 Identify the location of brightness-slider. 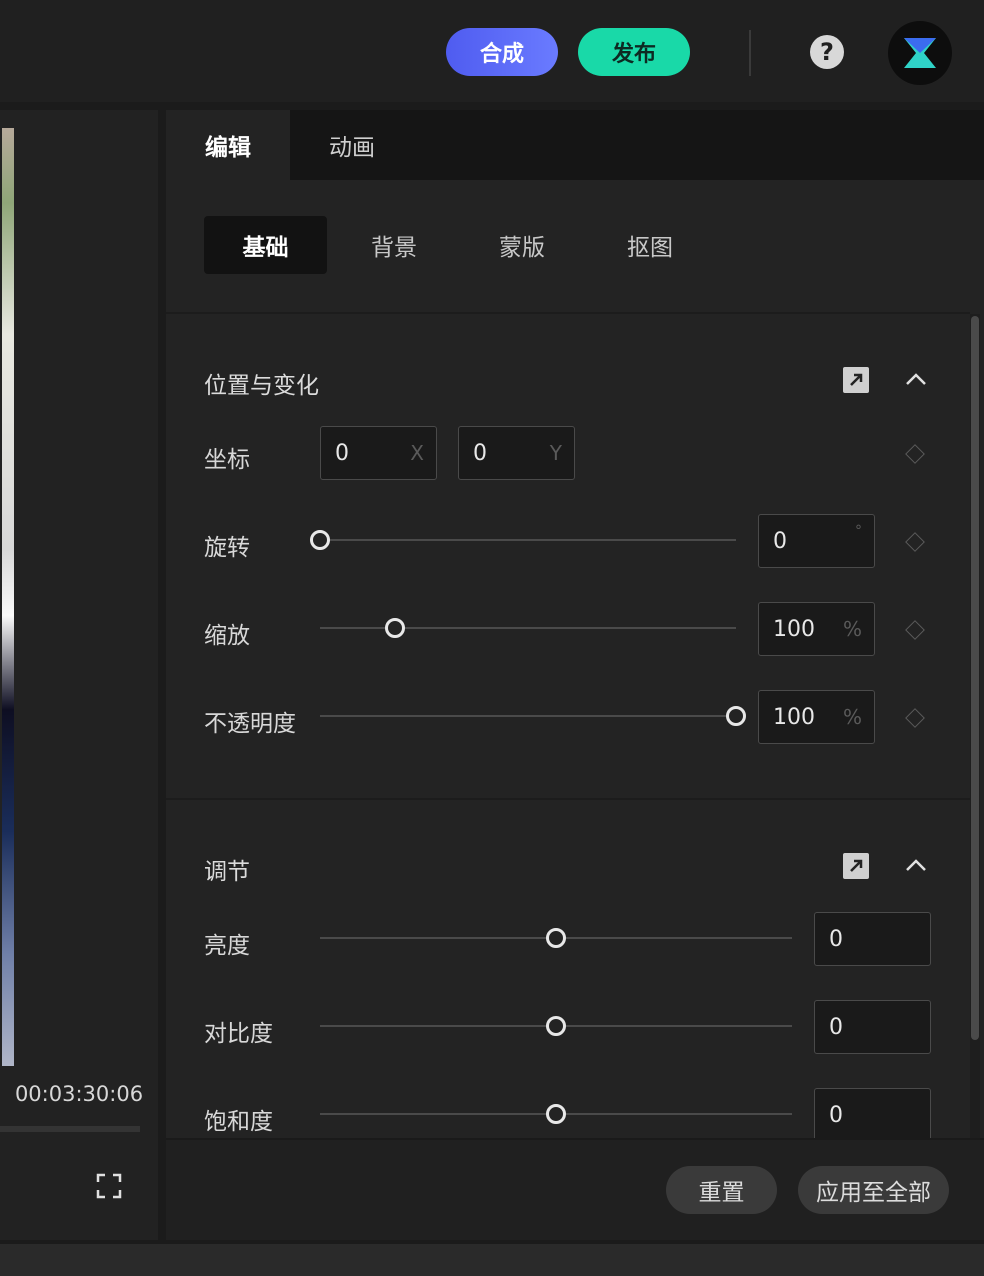
(556, 938).